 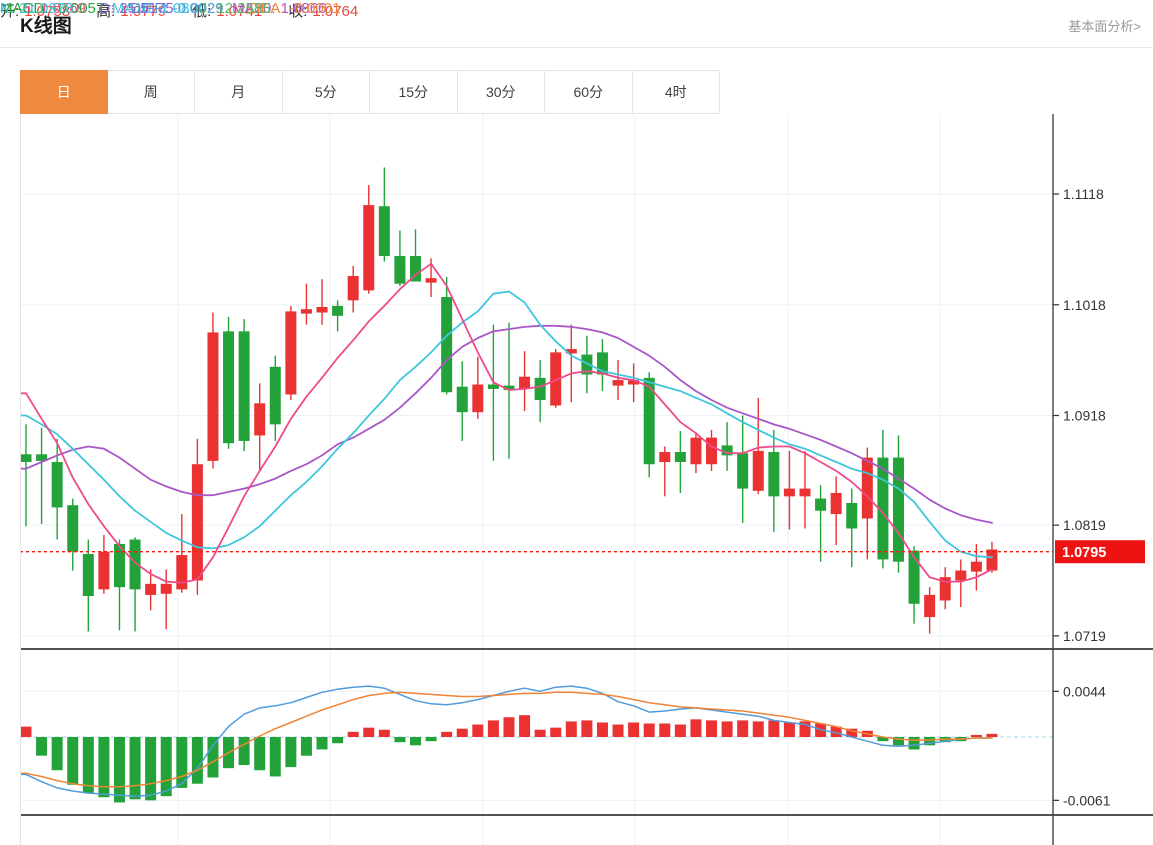 What do you see at coordinates (326, 92) in the screenshot?
I see `tab-5min: 5分` at bounding box center [326, 92].